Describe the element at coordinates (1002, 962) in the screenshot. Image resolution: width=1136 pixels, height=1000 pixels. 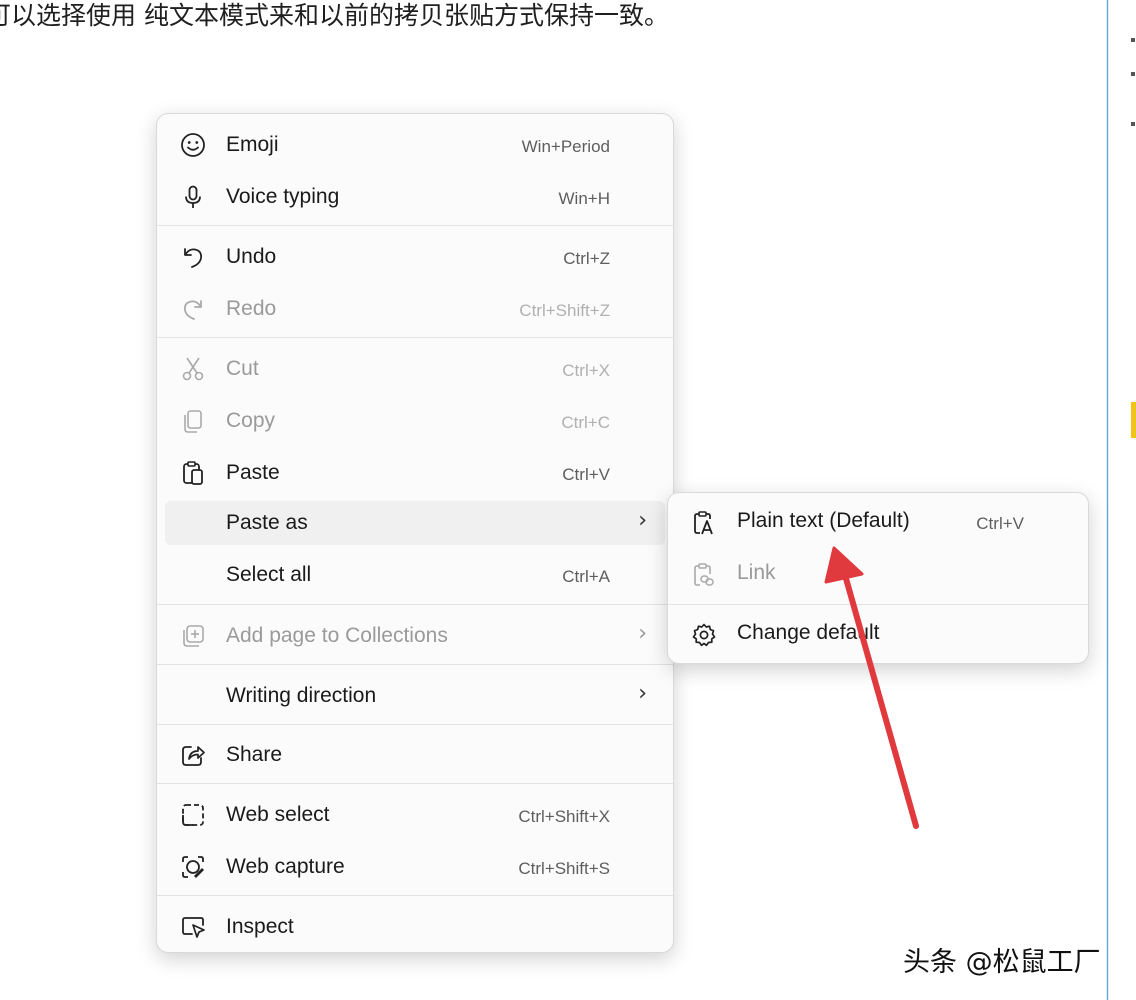
I see `watermark-text: 头条 @松鼠工厂` at that location.